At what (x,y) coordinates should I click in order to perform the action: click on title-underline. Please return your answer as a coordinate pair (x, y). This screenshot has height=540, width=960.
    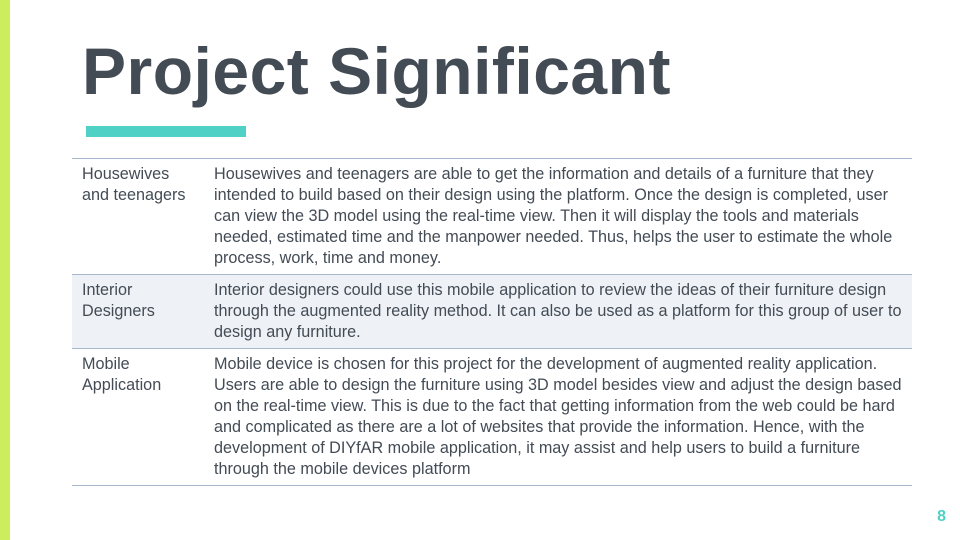
    Looking at the image, I should click on (166, 131).